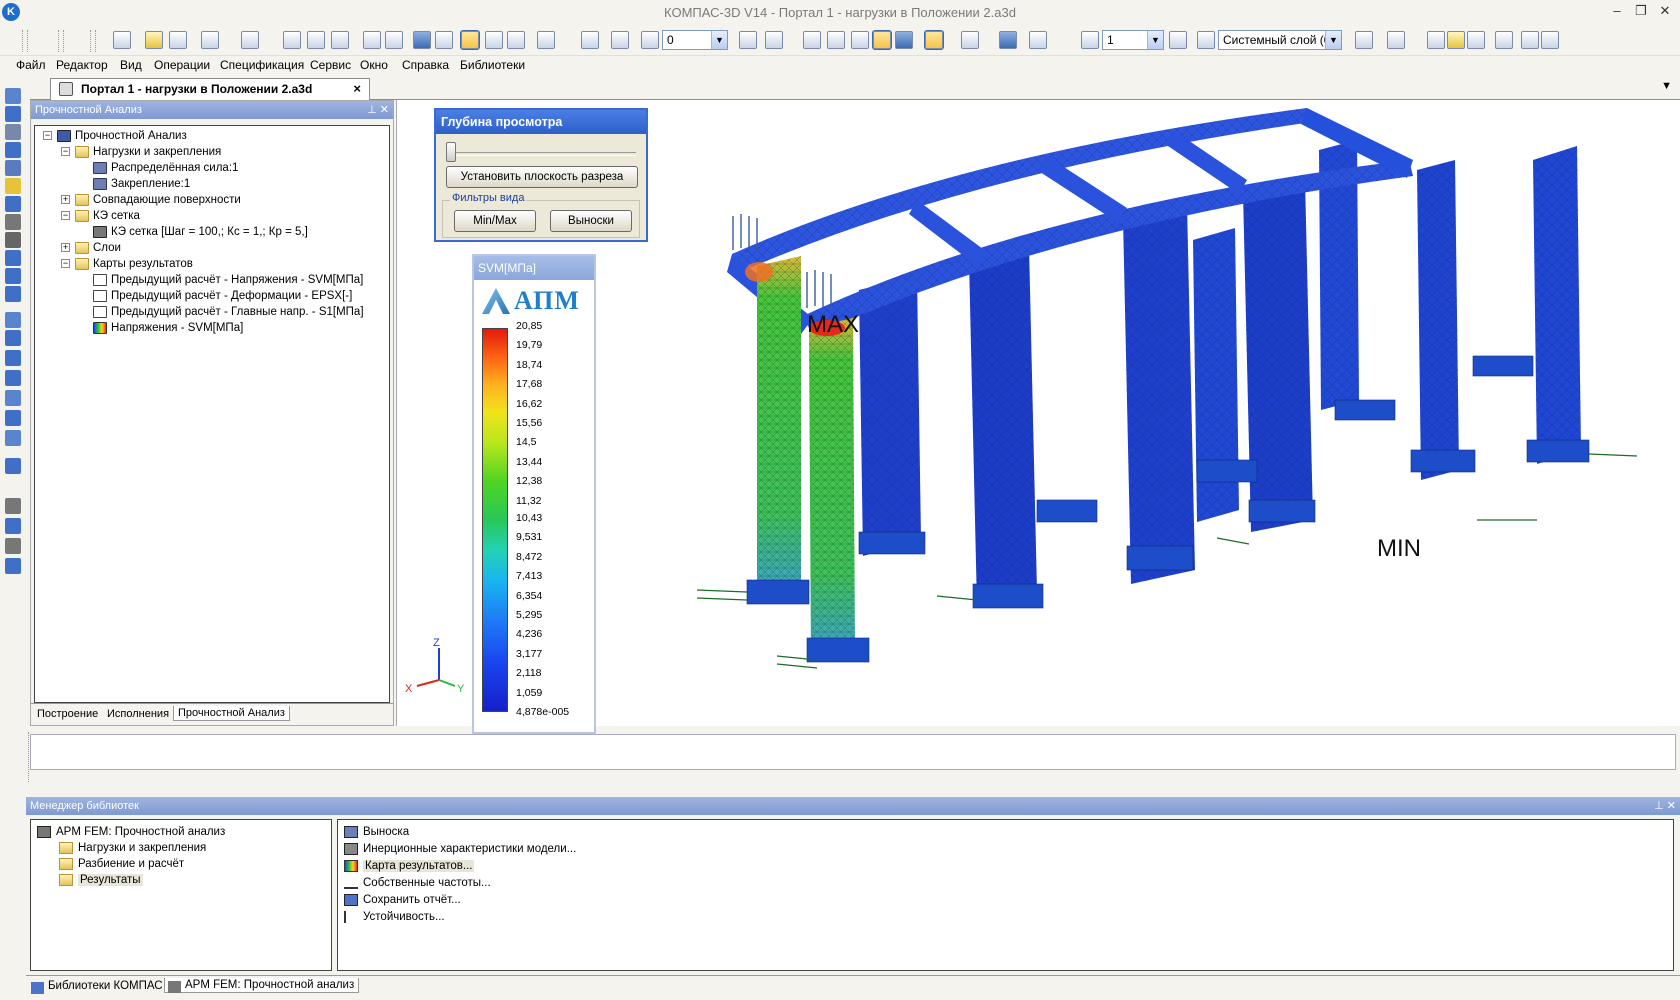 The height and width of the screenshot is (1000, 1680). Describe the element at coordinates (1665, 11) in the screenshot. I see `close-button: ✕` at that location.